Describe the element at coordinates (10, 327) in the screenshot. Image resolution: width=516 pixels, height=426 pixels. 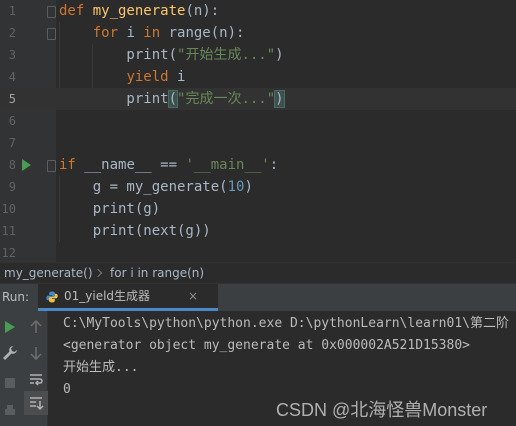
I see `rerun-icon` at that location.